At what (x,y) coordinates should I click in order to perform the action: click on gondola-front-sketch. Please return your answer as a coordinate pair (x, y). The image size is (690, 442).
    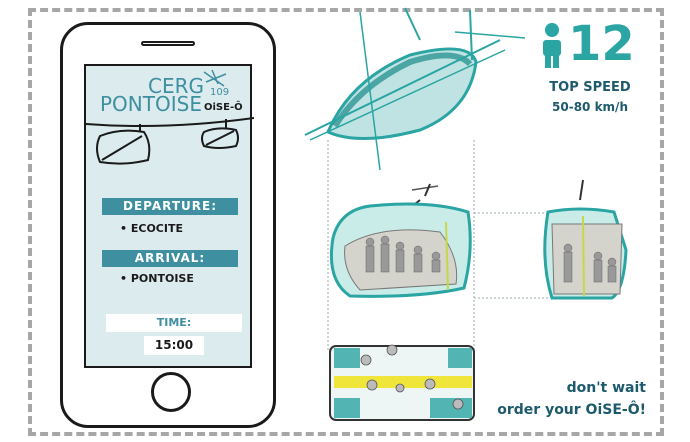
    Looking at the image, I should click on (585, 239).